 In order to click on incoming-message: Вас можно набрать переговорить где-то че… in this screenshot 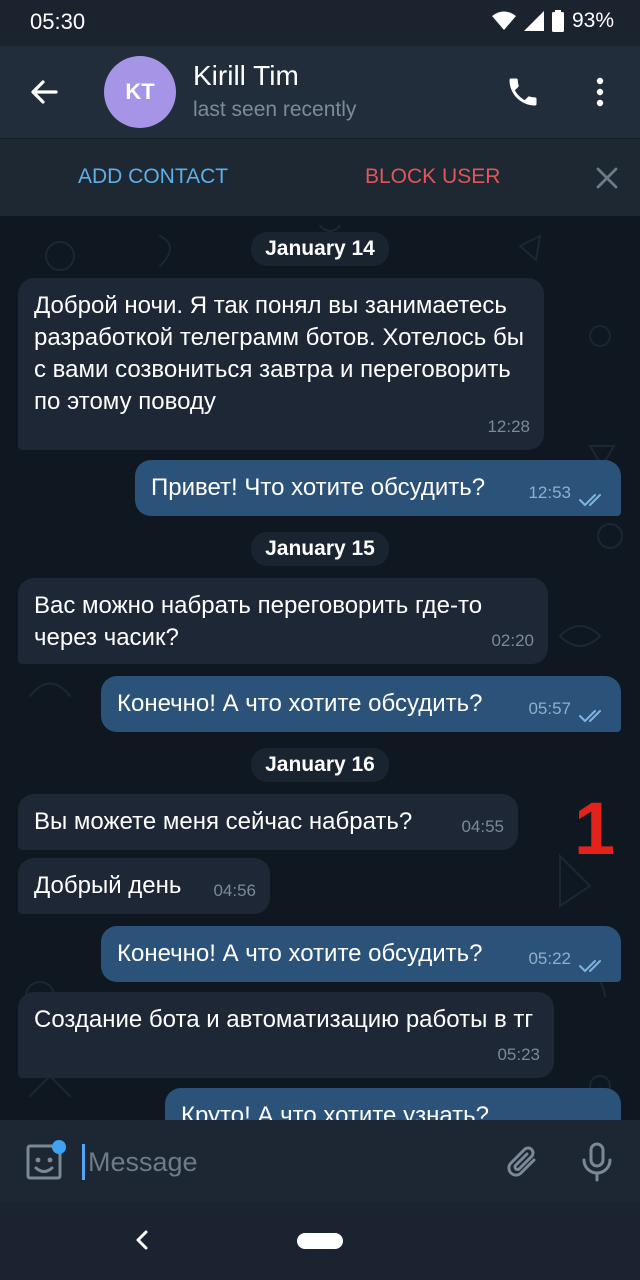, I will do `click(283, 621)`.